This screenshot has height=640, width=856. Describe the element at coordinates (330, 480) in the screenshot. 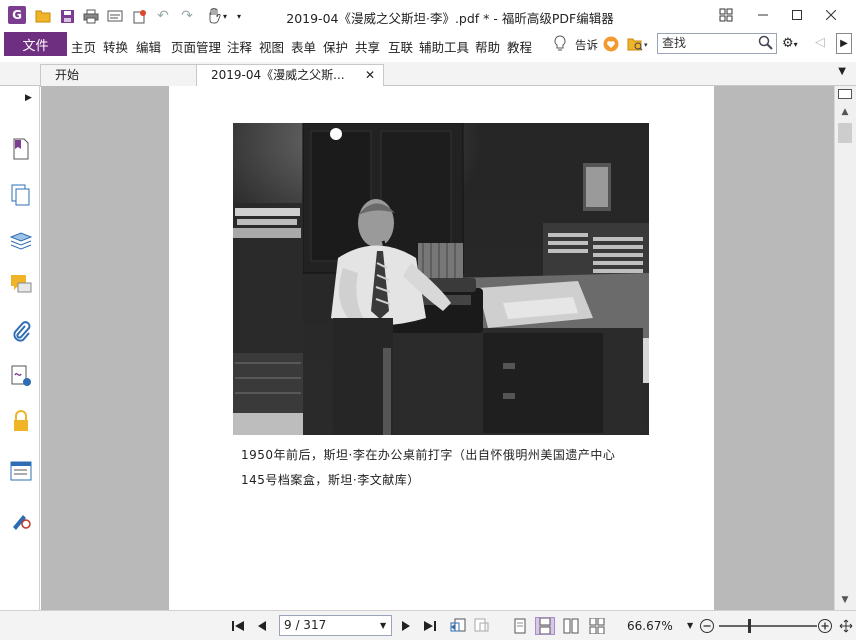

I see `caption-line-2: 145号档案盒，斯坦·李文献库）` at that location.